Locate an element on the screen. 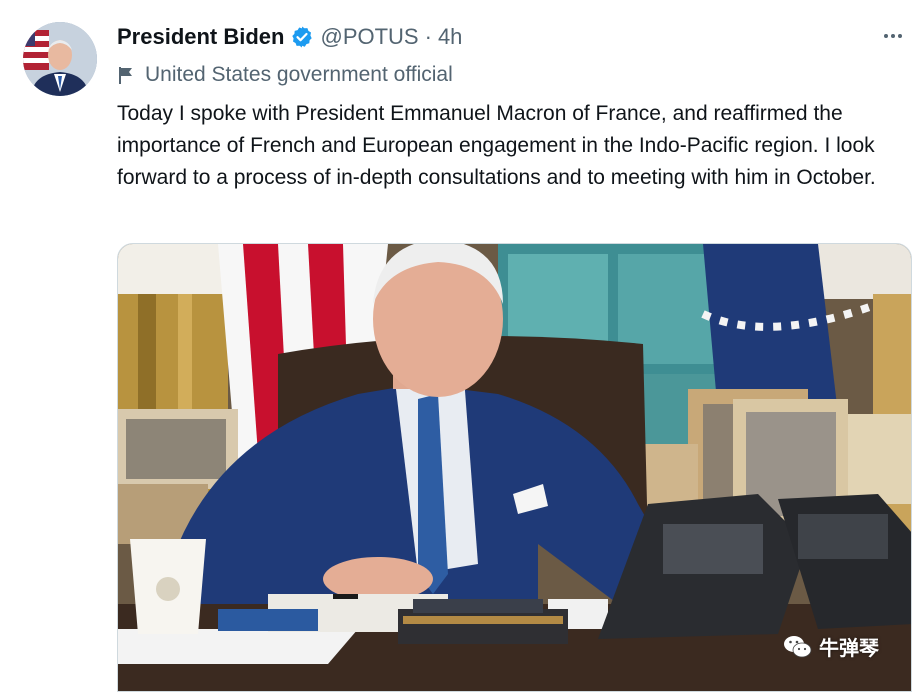  watermark: 牛弹琴 is located at coordinates (831, 646).